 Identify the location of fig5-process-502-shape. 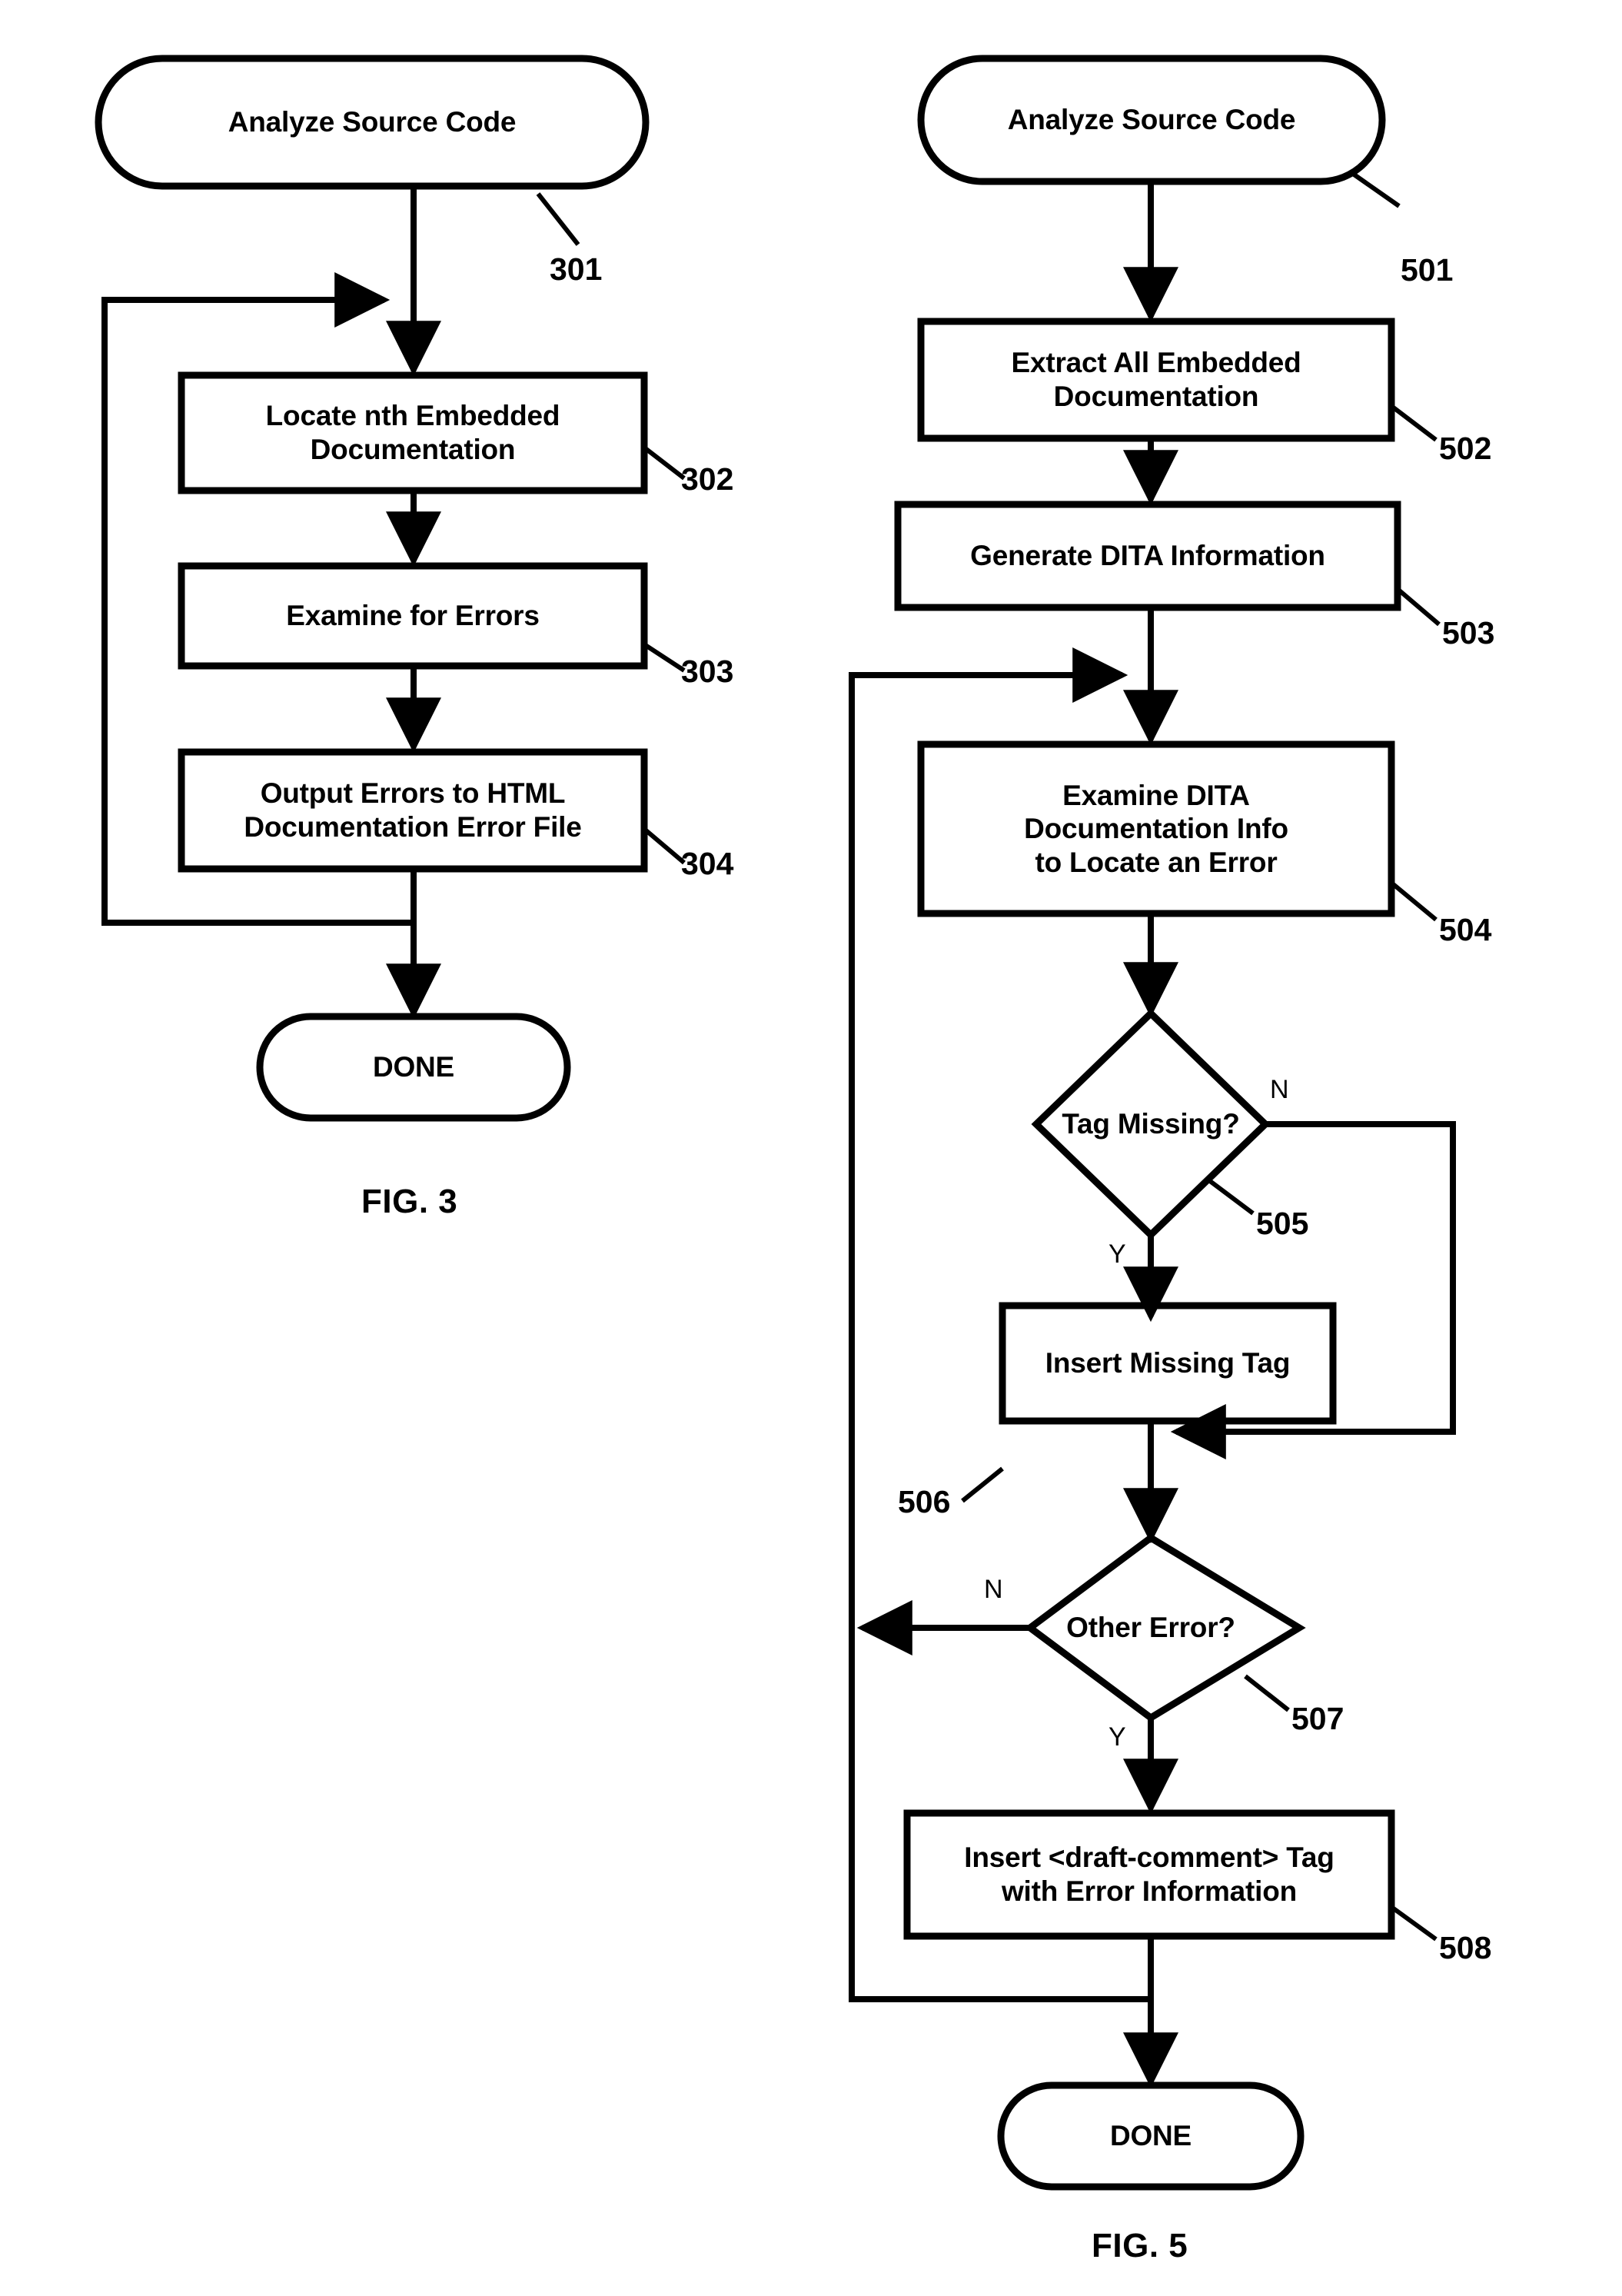
(1156, 380).